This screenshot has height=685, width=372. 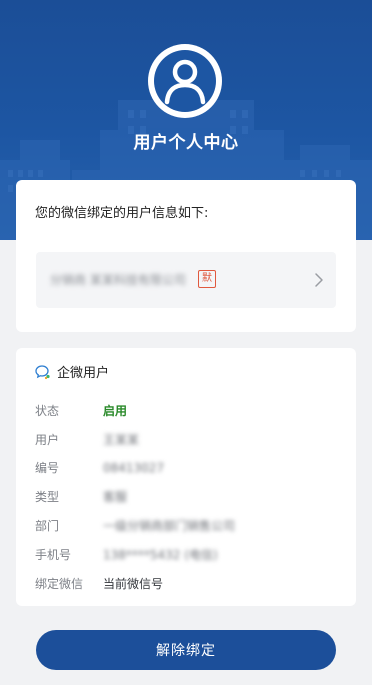 I want to click on account-list-item: 分销商 某某科技有限公司 默, so click(x=186, y=280).